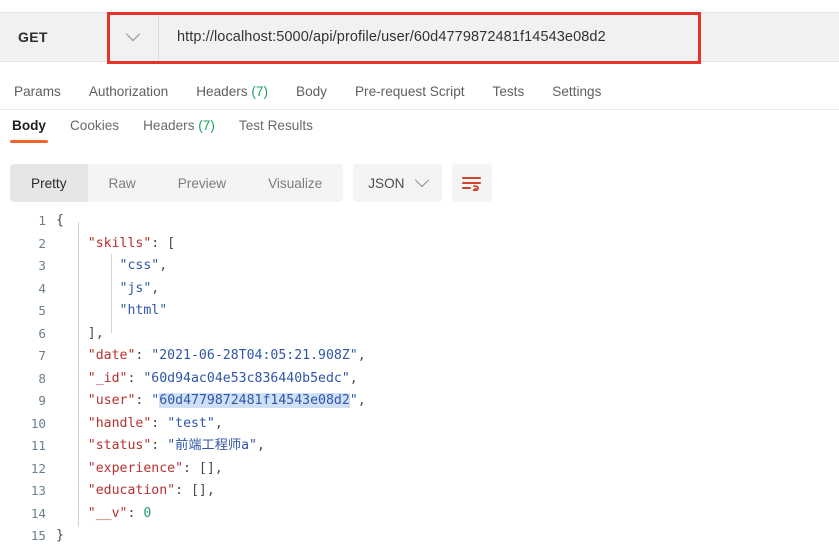 This screenshot has width=839, height=554. I want to click on response-tab-bar: Body Cookies Headers (7) Test Results, so click(419, 134).